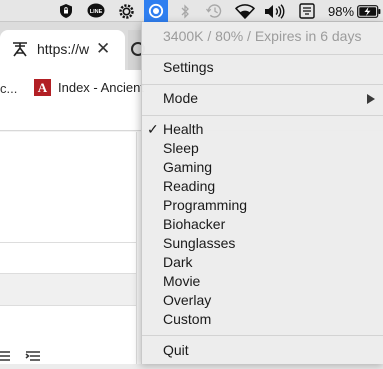 This screenshot has height=369, width=383. Describe the element at coordinates (20, 51) in the screenshot. I see `site-favicon-icon` at that location.